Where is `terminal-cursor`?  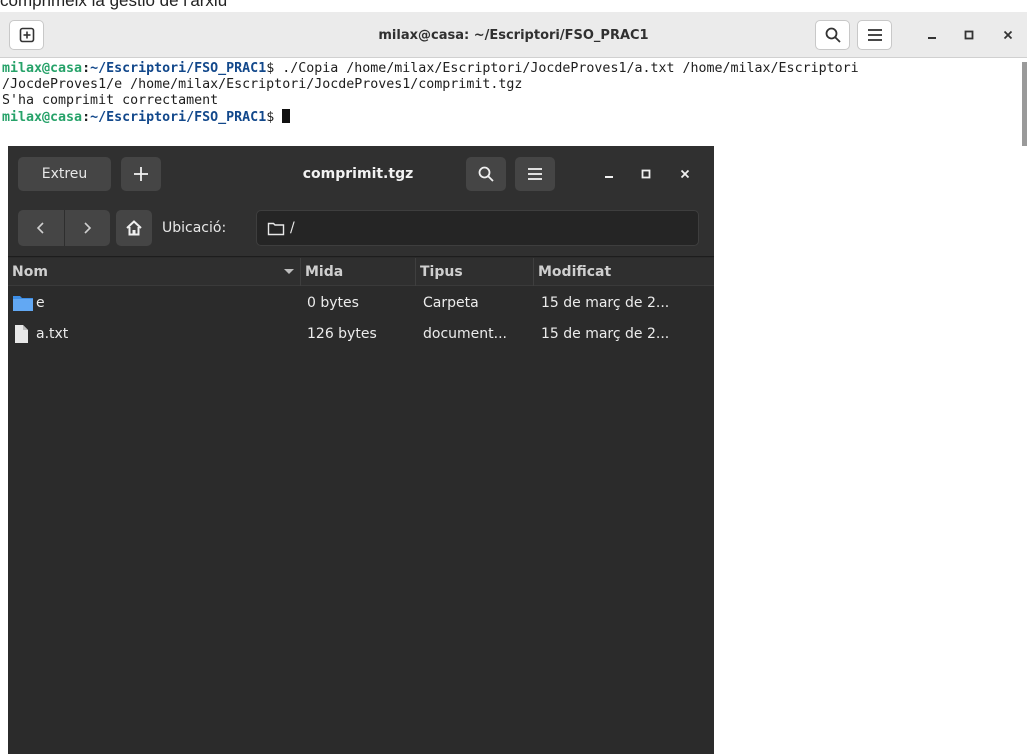 terminal-cursor is located at coordinates (286, 116).